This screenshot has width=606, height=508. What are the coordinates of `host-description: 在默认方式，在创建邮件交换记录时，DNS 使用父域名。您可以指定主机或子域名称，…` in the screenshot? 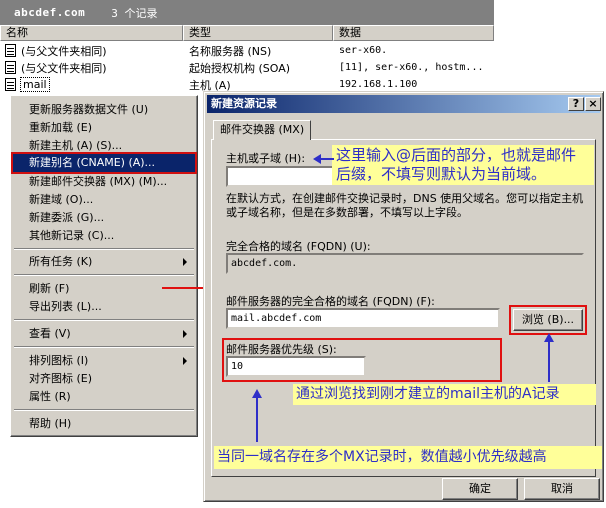 It's located at (405, 205).